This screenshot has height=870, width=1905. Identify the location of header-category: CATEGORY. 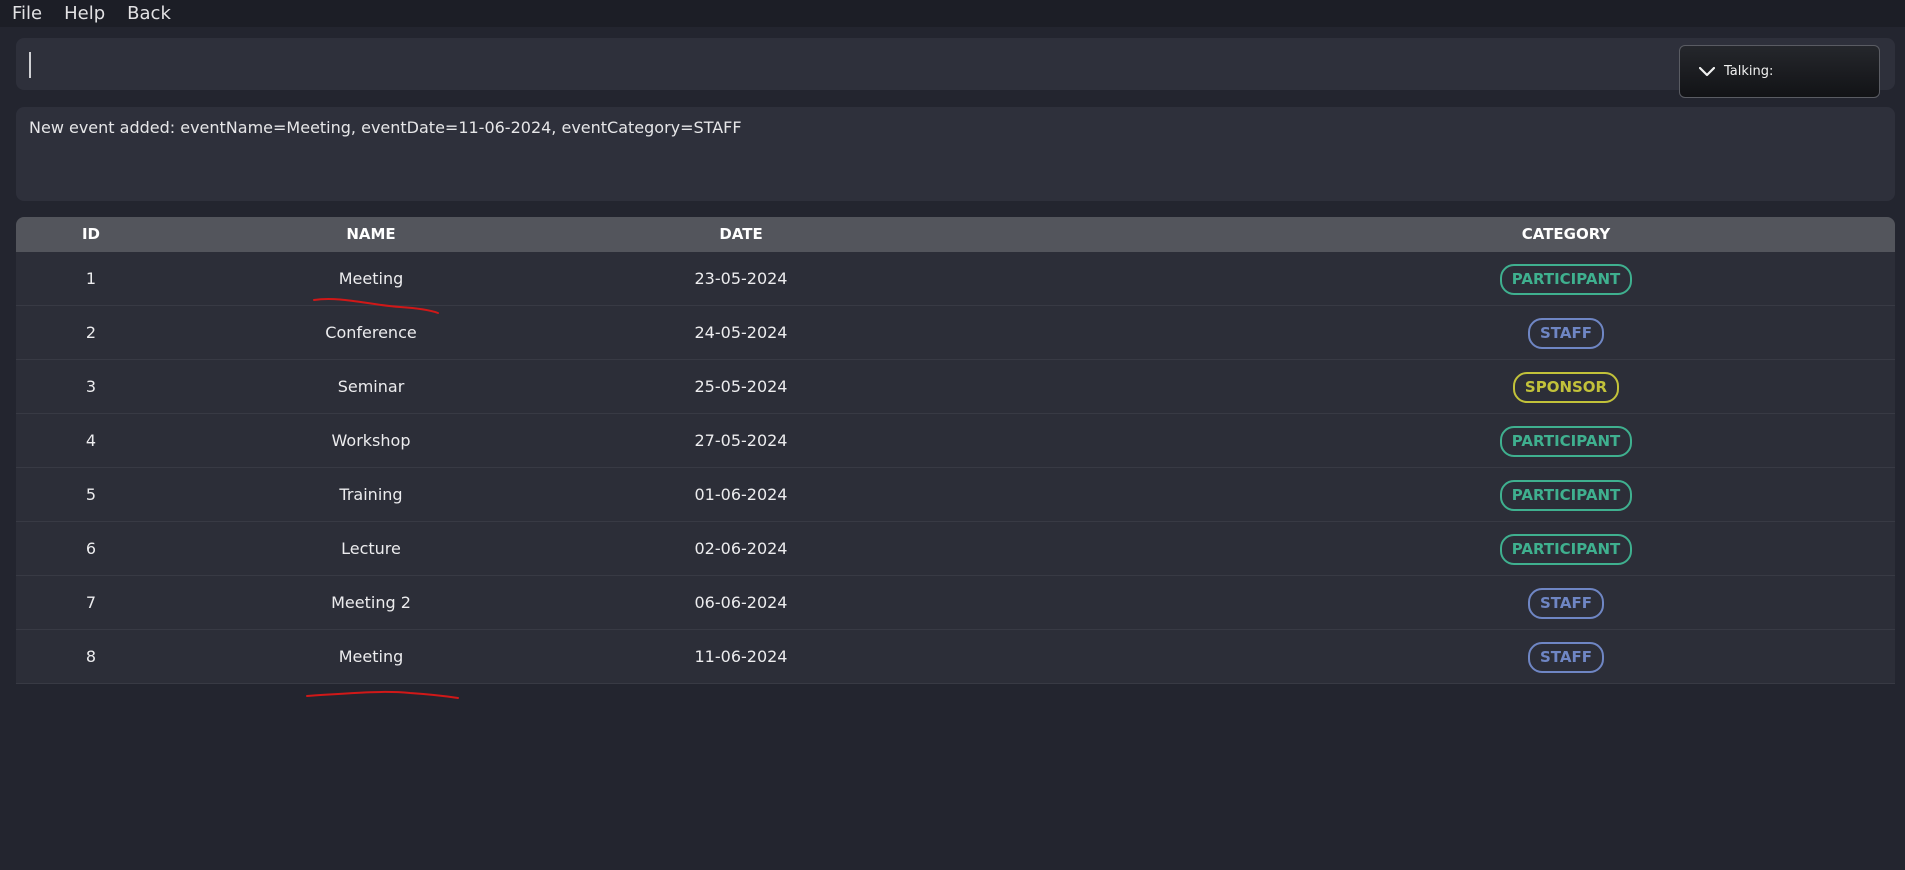
(1566, 234).